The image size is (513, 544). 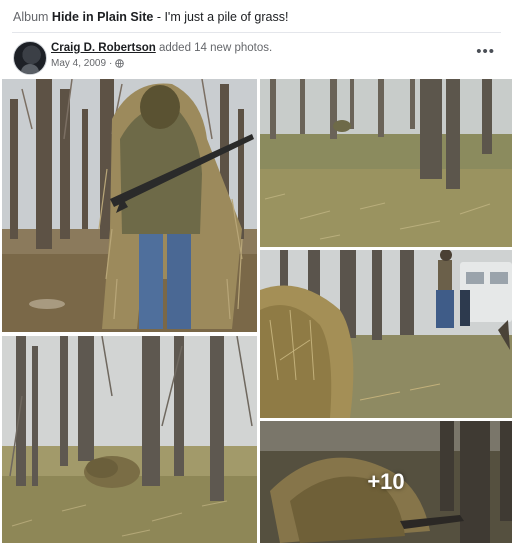 I want to click on more-photos-overlay: +10, so click(x=386, y=482).